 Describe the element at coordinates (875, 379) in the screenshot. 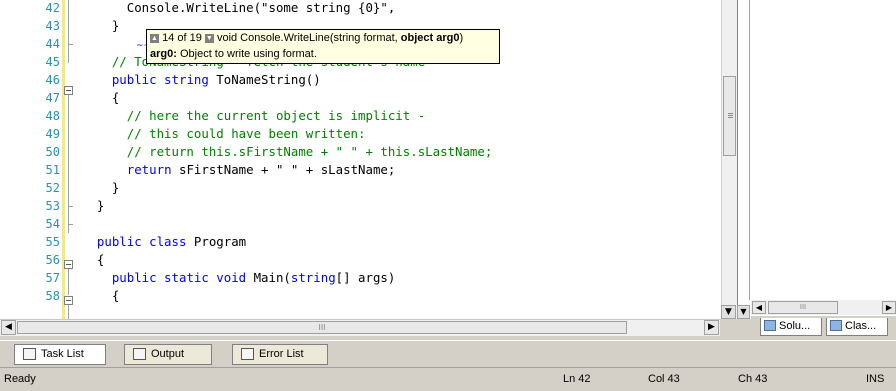

I see `status-insert-mode: INS` at that location.